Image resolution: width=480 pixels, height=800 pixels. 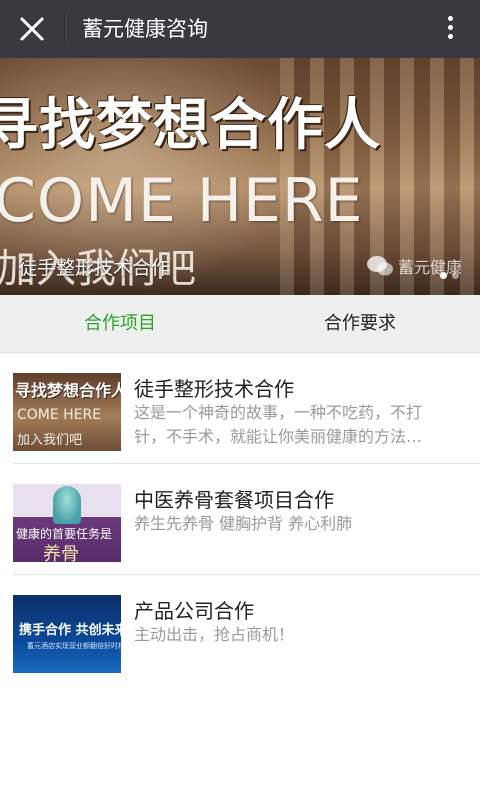 I want to click on more-vertical-icon, so click(x=450, y=27).